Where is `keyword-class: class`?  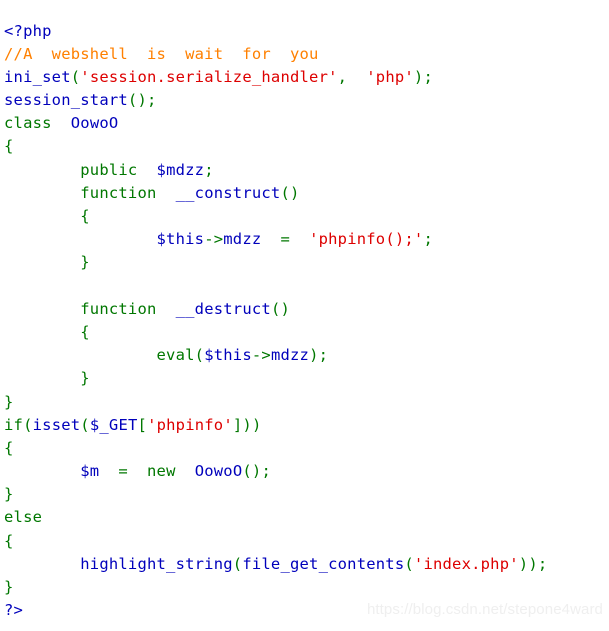
keyword-class: class is located at coordinates (28, 123).